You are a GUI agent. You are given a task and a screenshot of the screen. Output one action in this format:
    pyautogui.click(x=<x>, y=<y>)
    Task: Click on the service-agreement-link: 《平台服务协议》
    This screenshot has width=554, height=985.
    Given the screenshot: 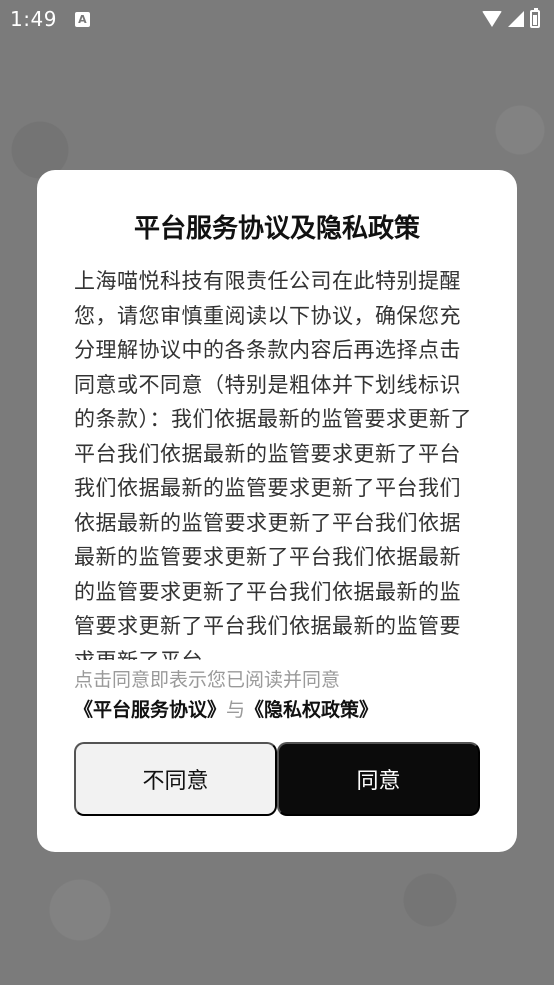 What is the action you would take?
    pyautogui.click(x=150, y=710)
    